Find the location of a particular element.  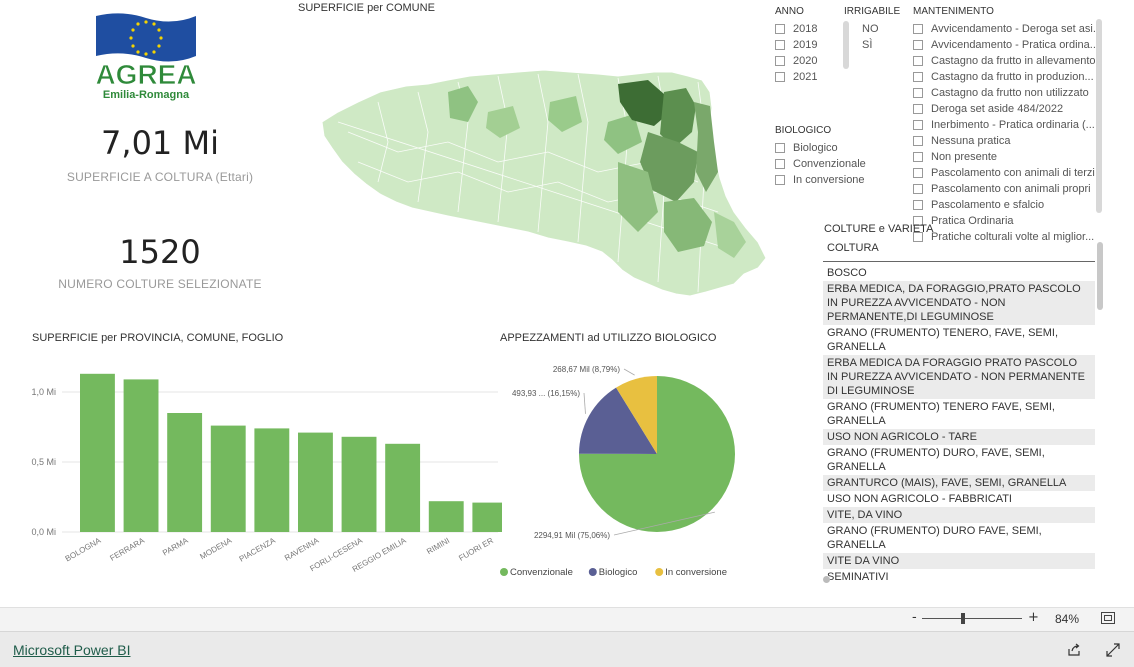

table-row: USO NON AGRICOLO - TARE is located at coordinates (959, 437).